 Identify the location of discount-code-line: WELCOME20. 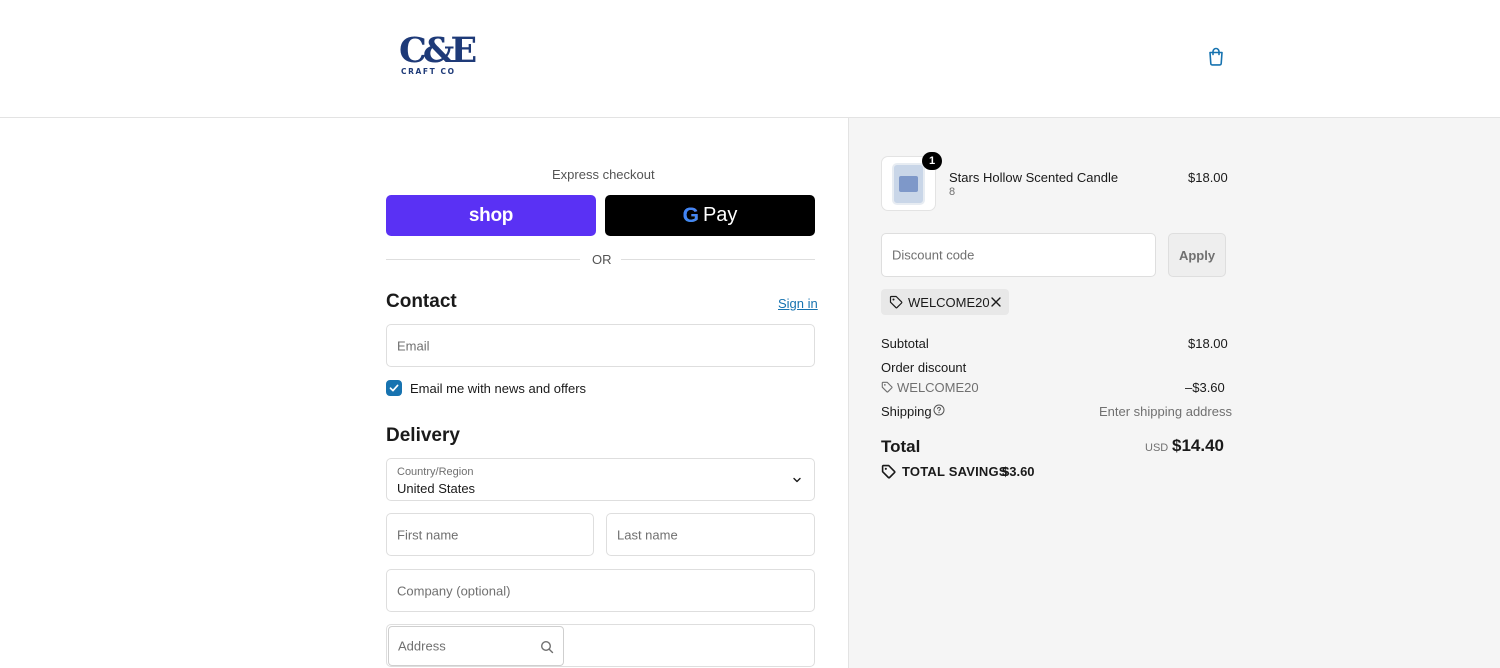
(938, 387).